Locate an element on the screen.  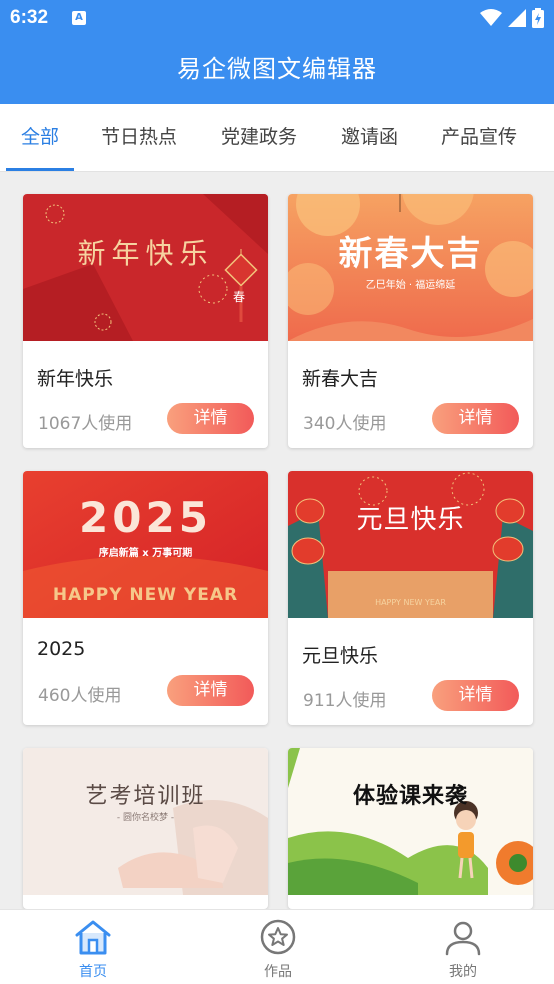
battery-icon is located at coordinates (538, 18).